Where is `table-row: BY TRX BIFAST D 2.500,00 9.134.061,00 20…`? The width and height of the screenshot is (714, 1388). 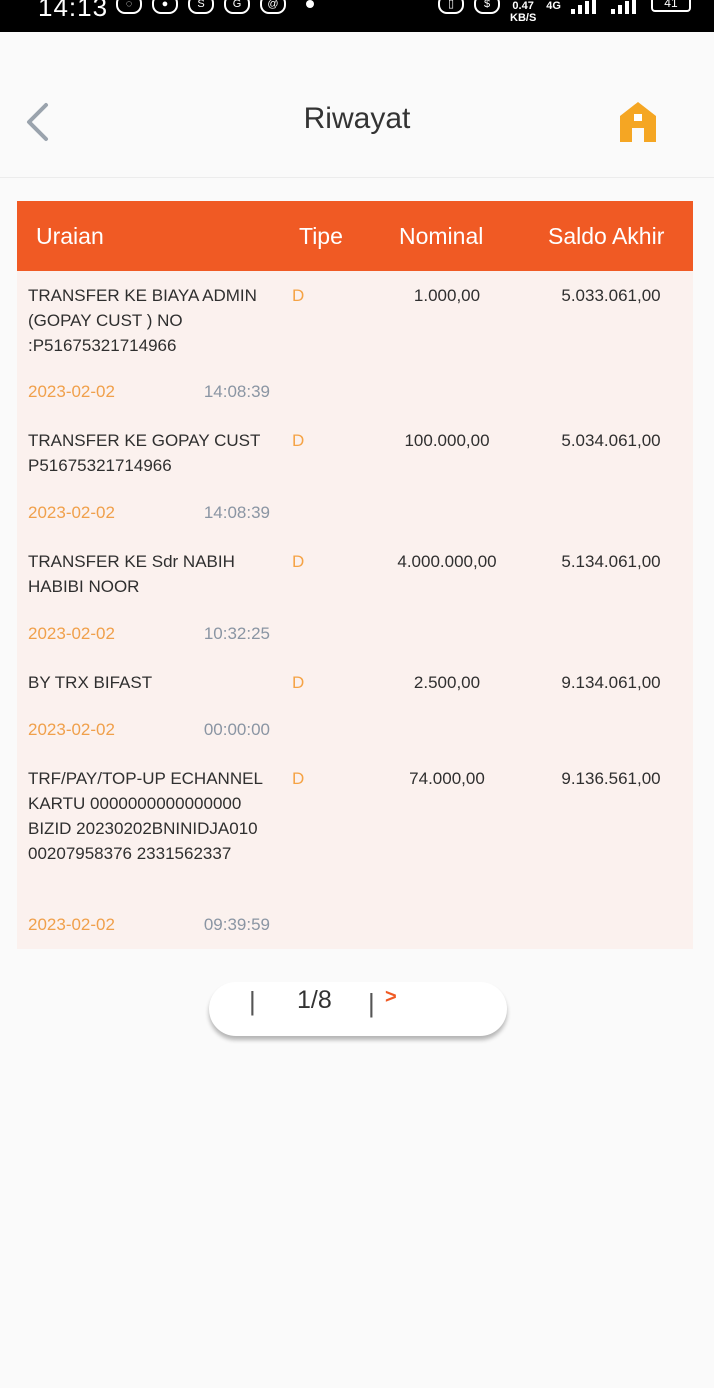 table-row: BY TRX BIFAST D 2.500,00 9.134.061,00 20… is located at coordinates (355, 706).